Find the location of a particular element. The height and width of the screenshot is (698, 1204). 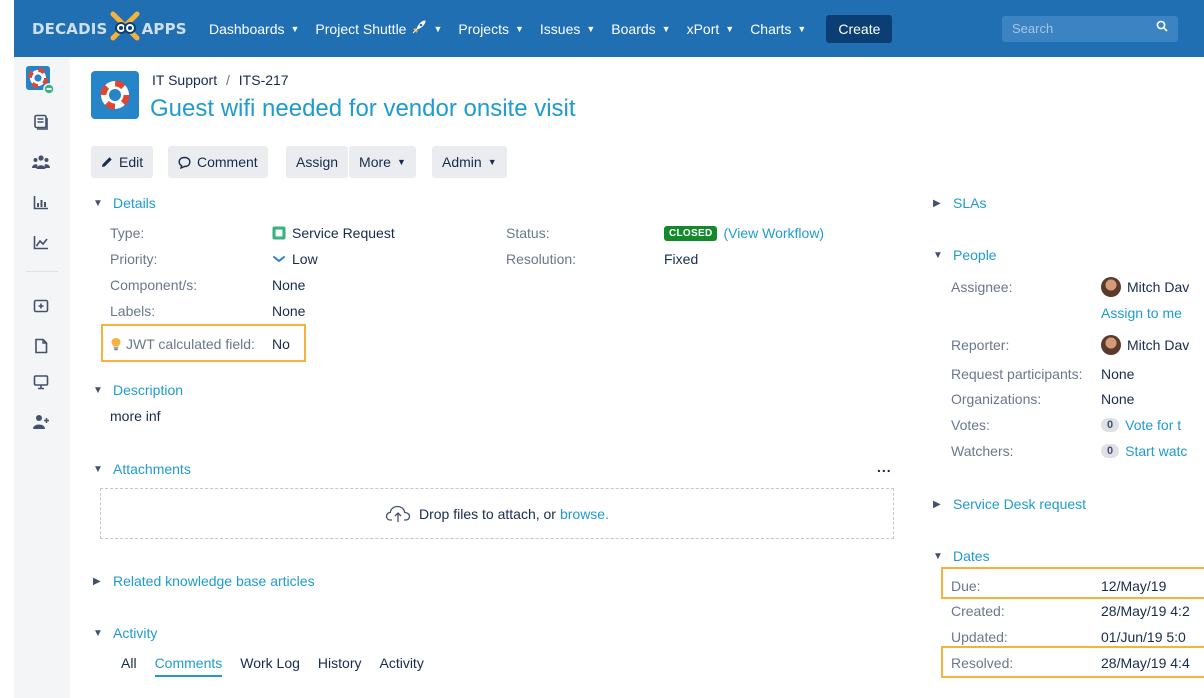

breadcrumb-issue-key-link: ITS-217 is located at coordinates (264, 80).